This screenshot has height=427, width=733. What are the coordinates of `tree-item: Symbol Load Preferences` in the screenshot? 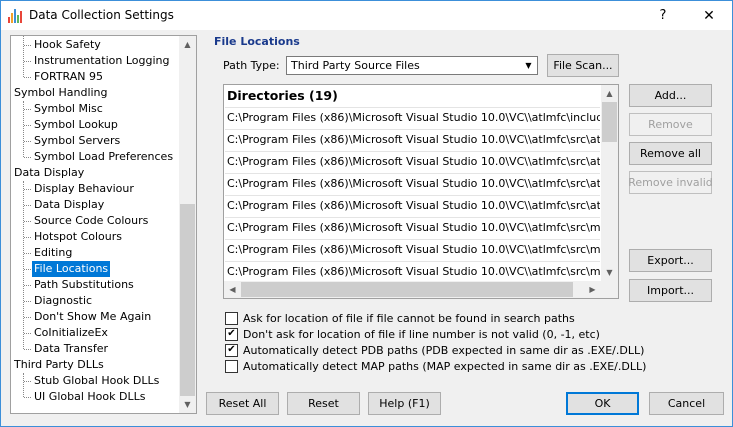 It's located at (95, 157).